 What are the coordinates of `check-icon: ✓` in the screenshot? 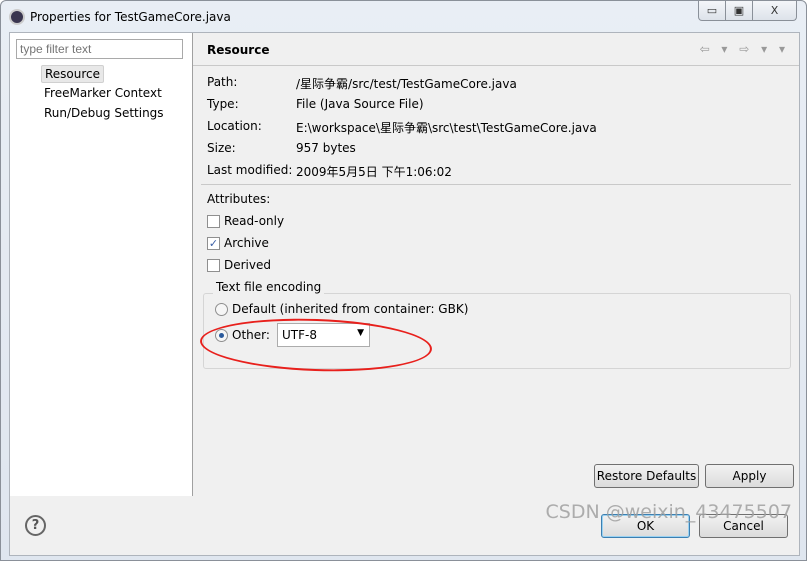 It's located at (213, 243).